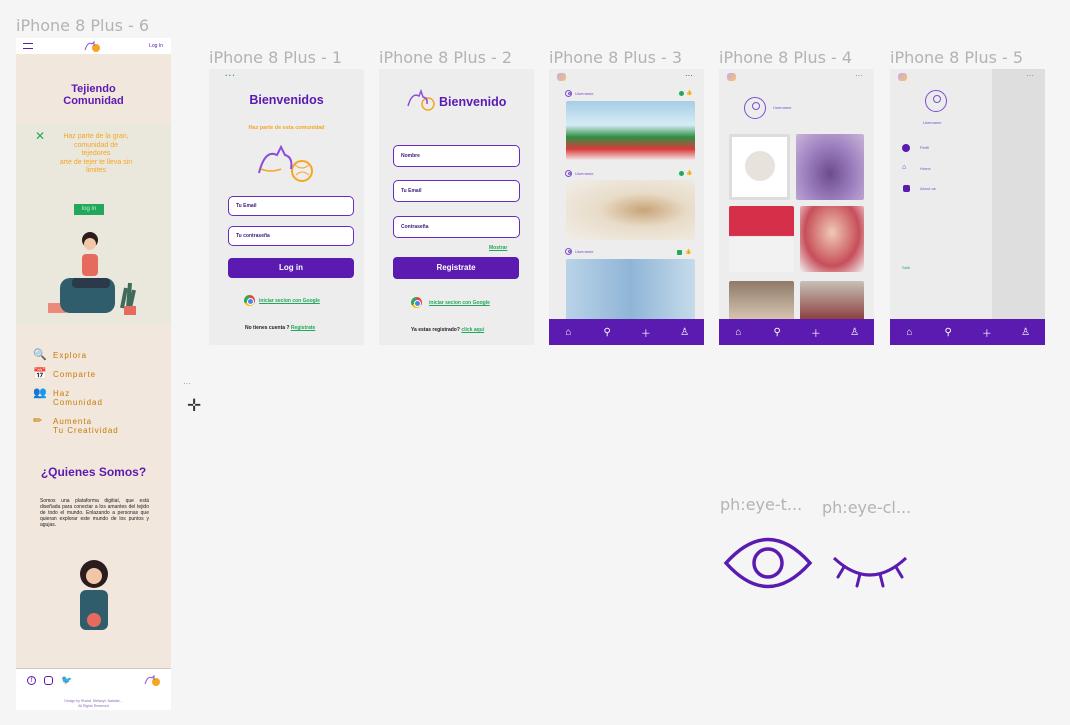 The width and height of the screenshot is (1070, 725). Describe the element at coordinates (92, 275) in the screenshot. I see `knitting-woman-illustration` at that location.